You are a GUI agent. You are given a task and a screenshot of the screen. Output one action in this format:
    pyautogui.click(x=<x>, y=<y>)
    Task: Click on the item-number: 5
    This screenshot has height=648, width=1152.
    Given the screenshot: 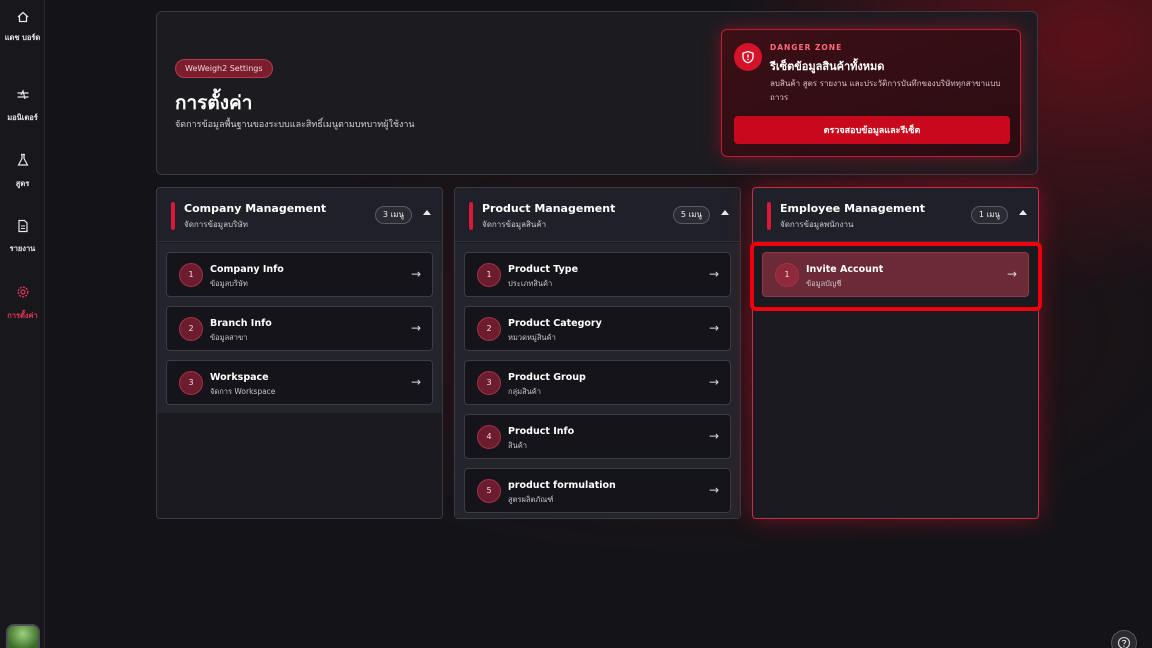 What is the action you would take?
    pyautogui.click(x=489, y=491)
    